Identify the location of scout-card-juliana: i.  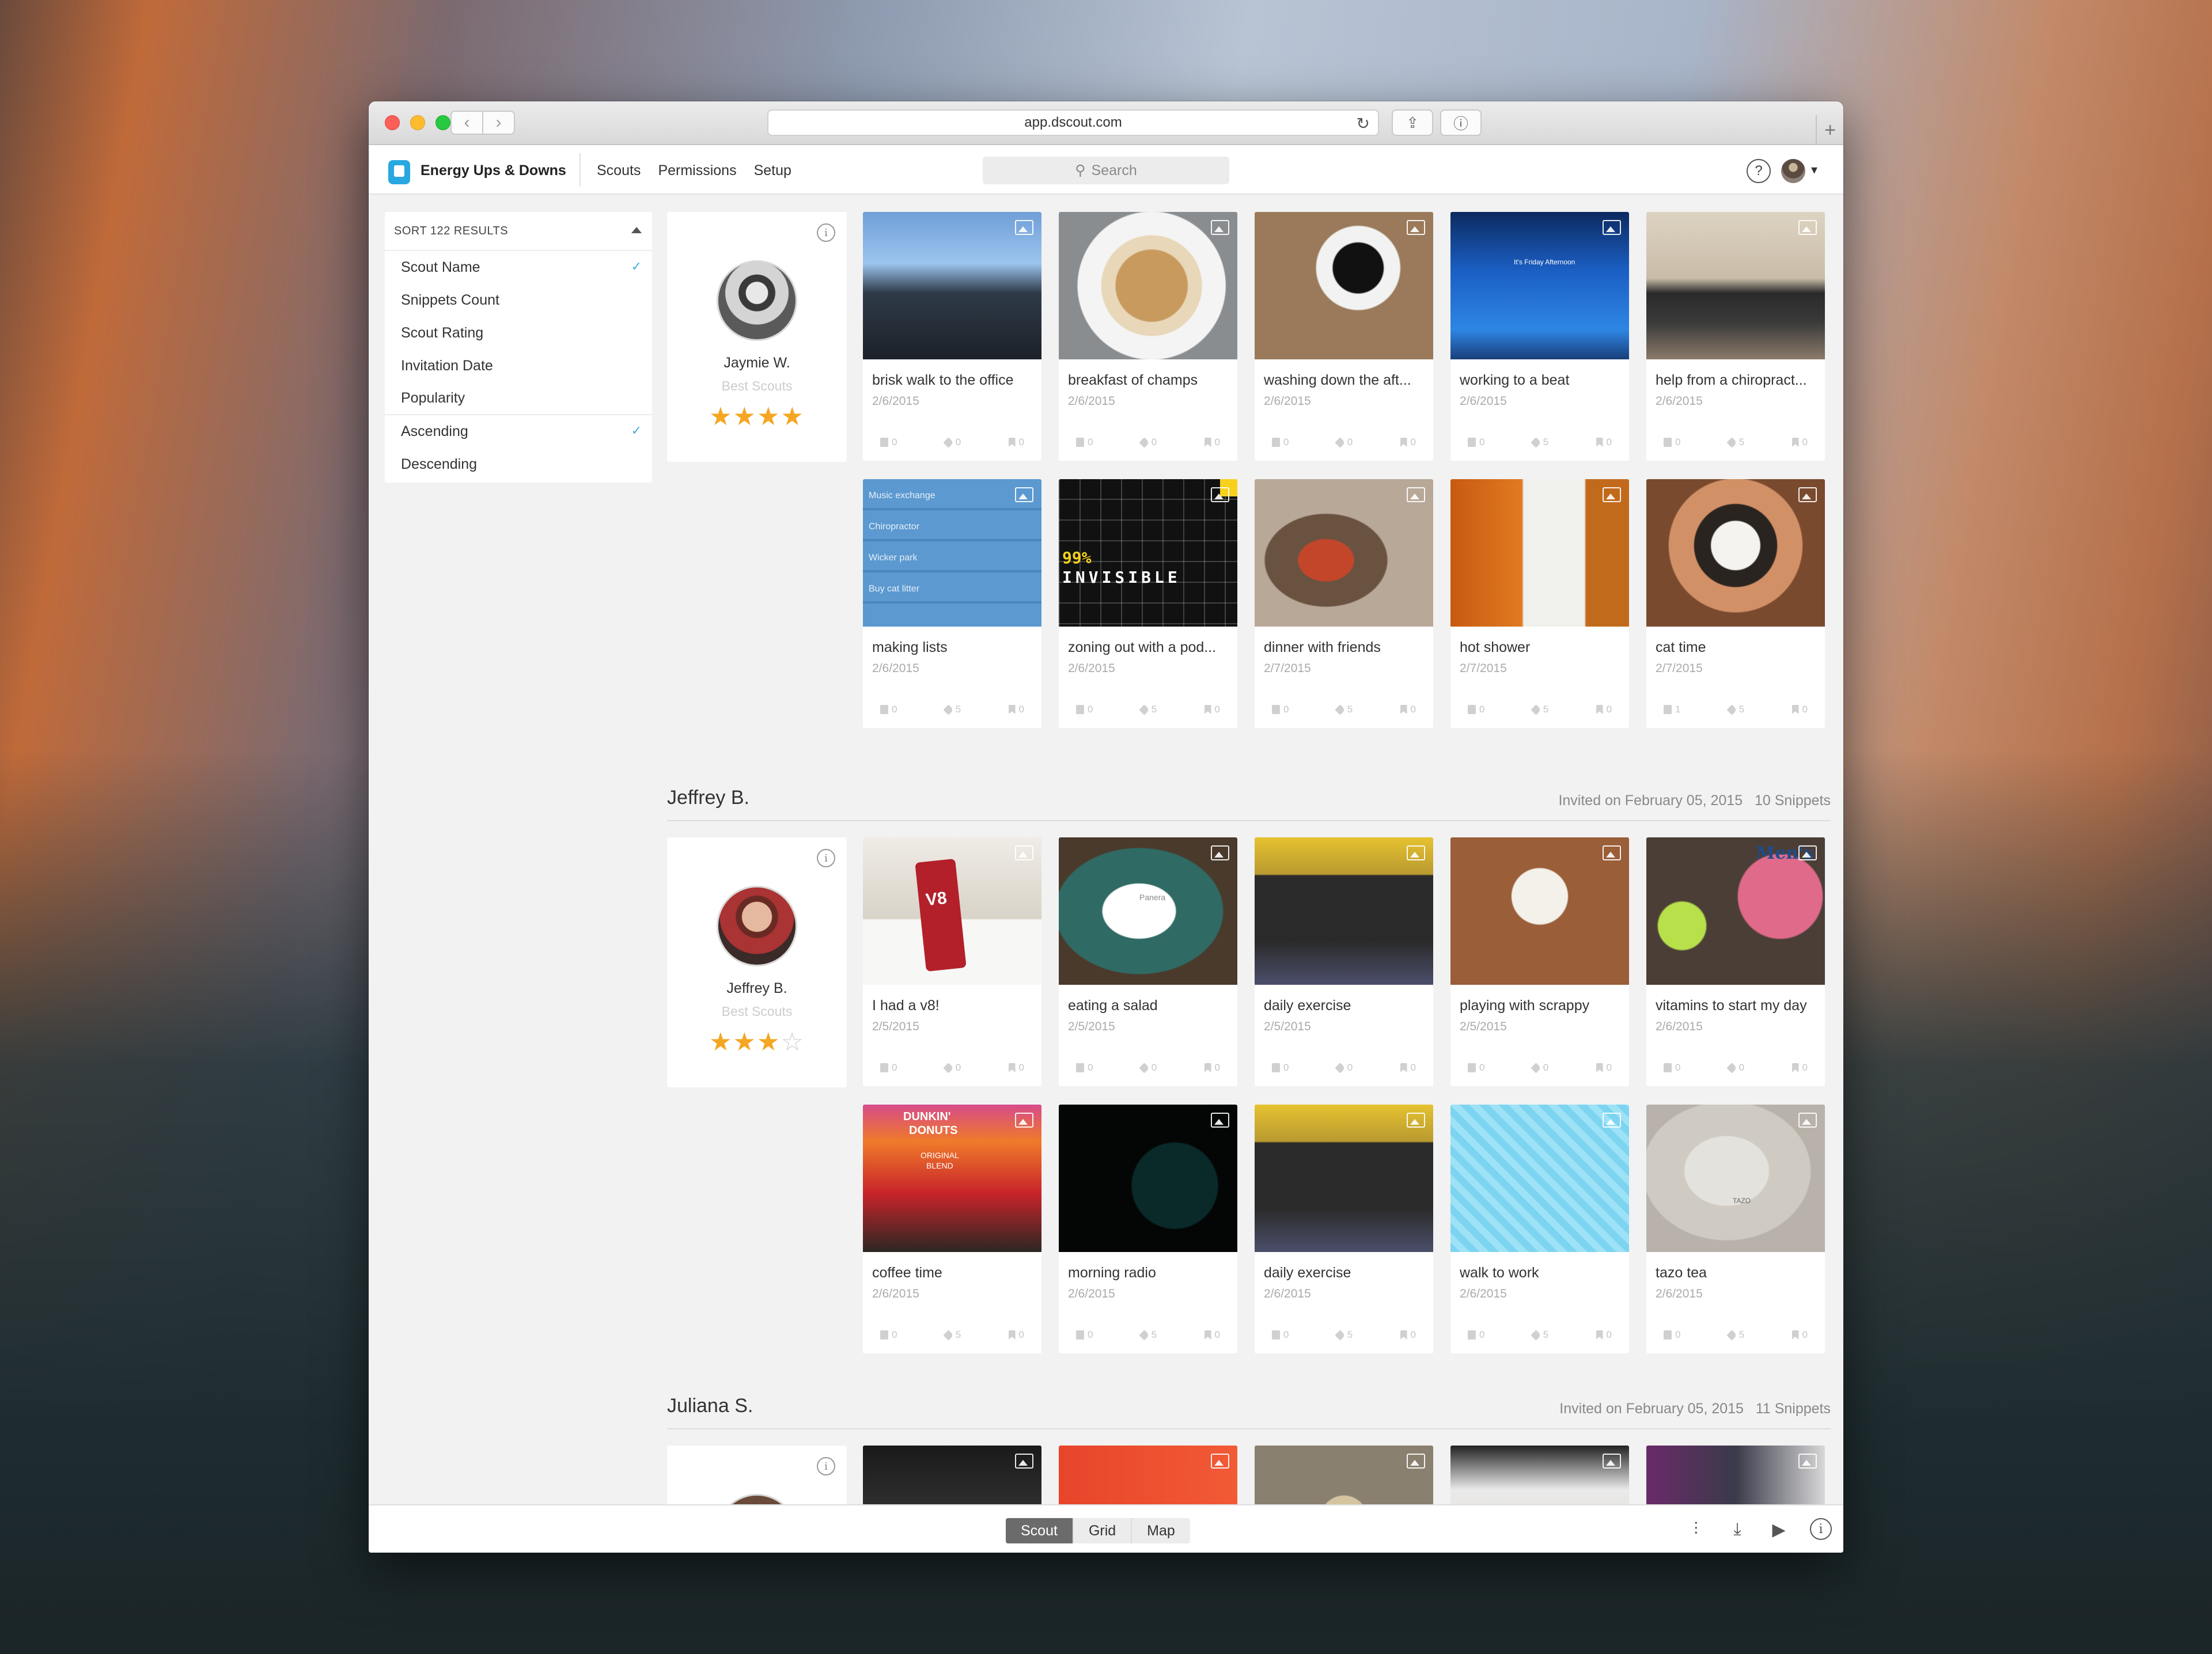
(757, 1475).